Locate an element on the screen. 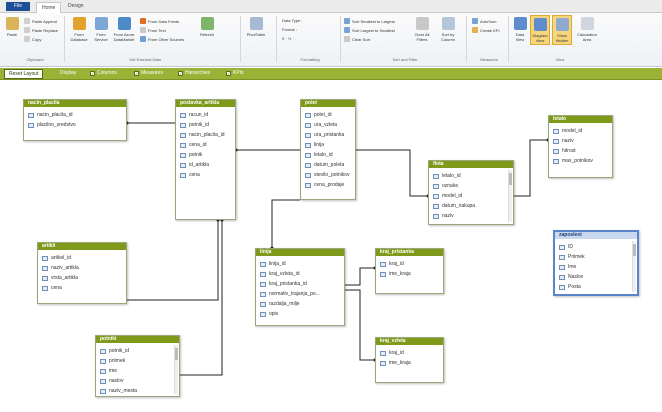 The width and height of the screenshot is (662, 412). table-column-row: ura_pristanka is located at coordinates (328, 135).